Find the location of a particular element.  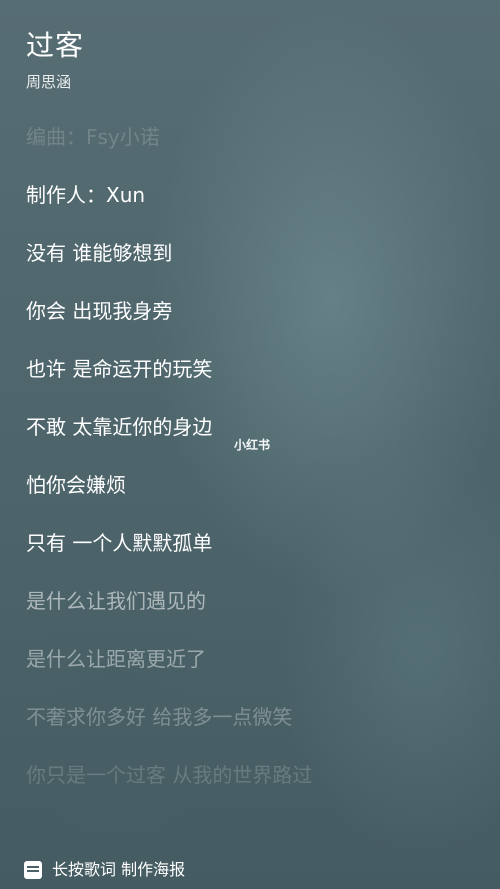

song-header: 过客 周思涵 is located at coordinates (55, 60).